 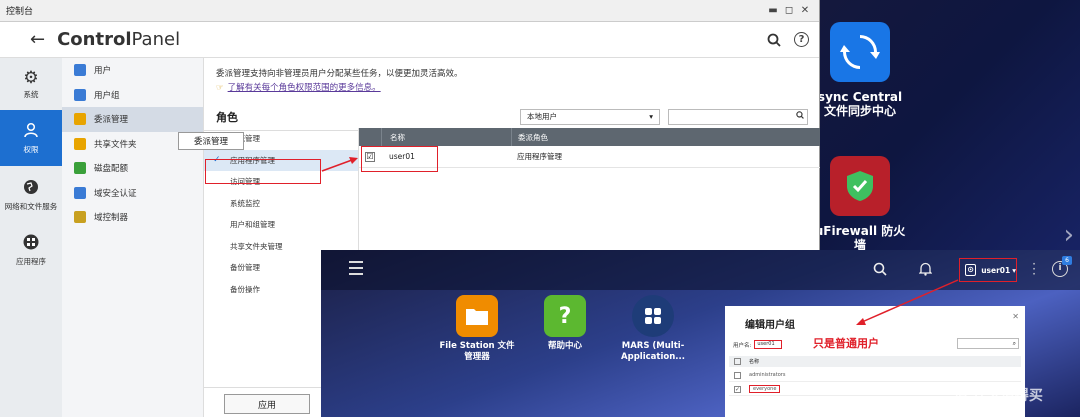 I want to click on firewall-label: uFirewall 防火 墙, so click(x=860, y=238).